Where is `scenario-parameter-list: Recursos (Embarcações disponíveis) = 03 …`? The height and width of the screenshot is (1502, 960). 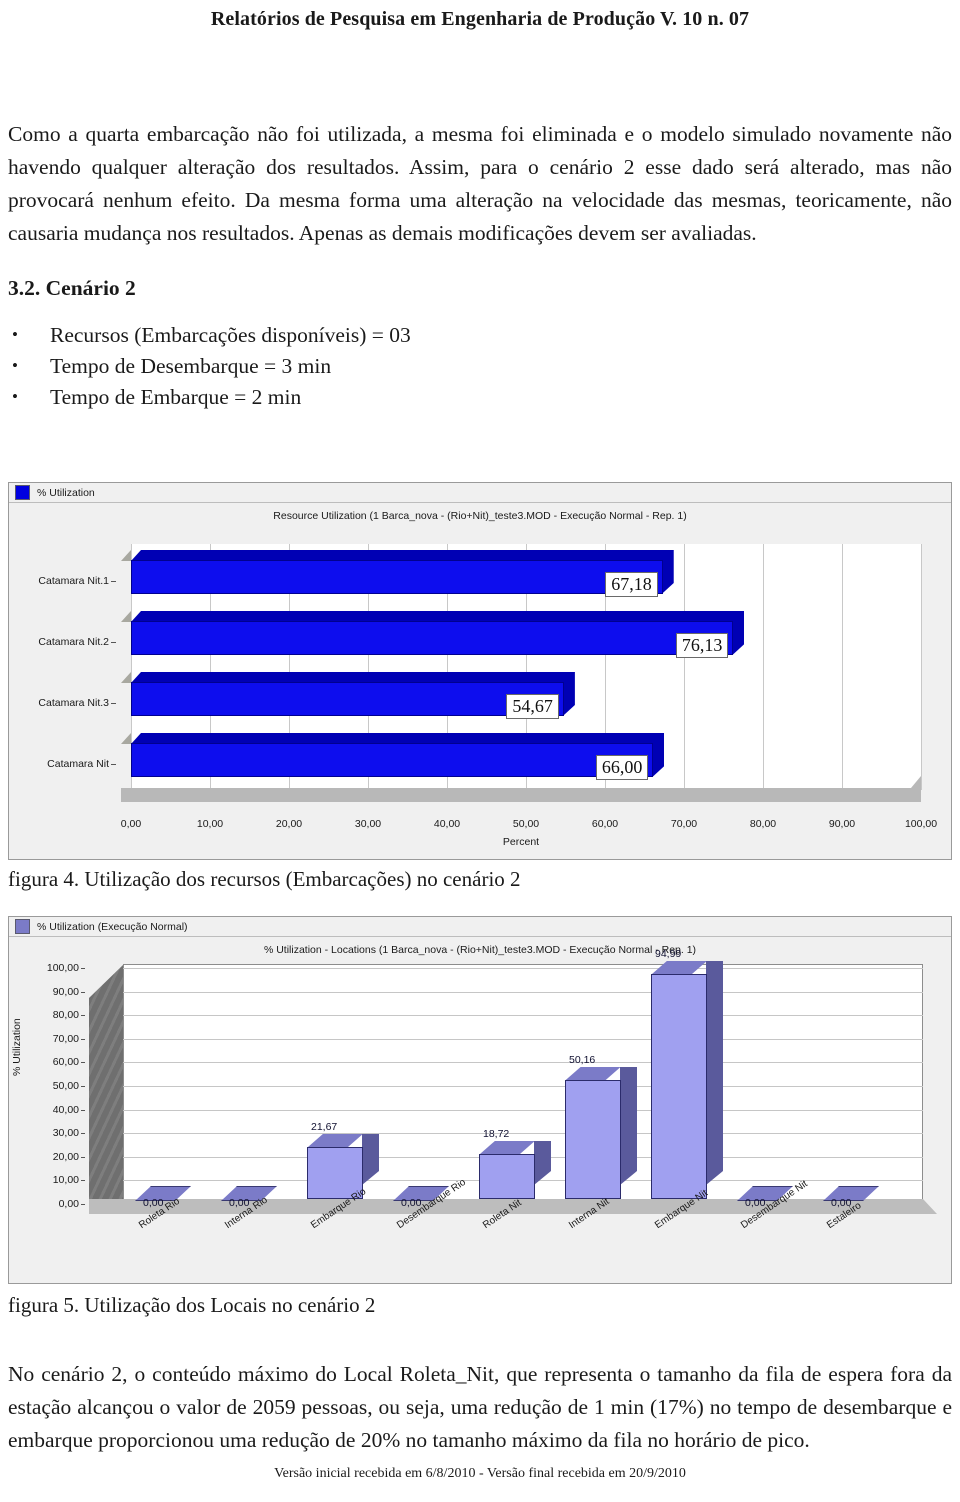
scenario-parameter-list: Recursos (Embarcações disponíveis) = 03 … is located at coordinates (480, 366).